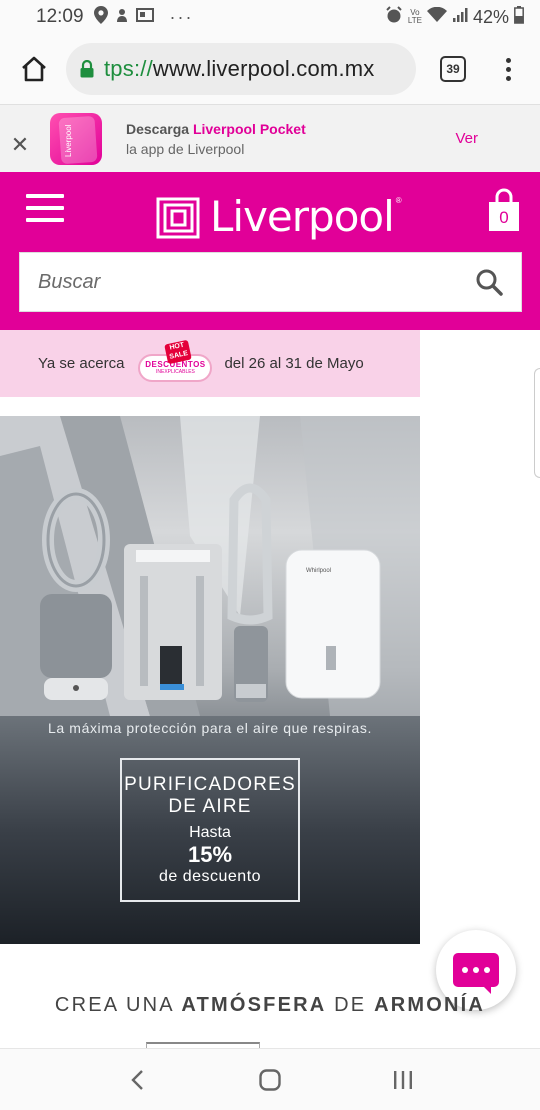 This screenshot has width=540, height=1110. I want to click on product-group: Whirlpool, so click(210, 592).